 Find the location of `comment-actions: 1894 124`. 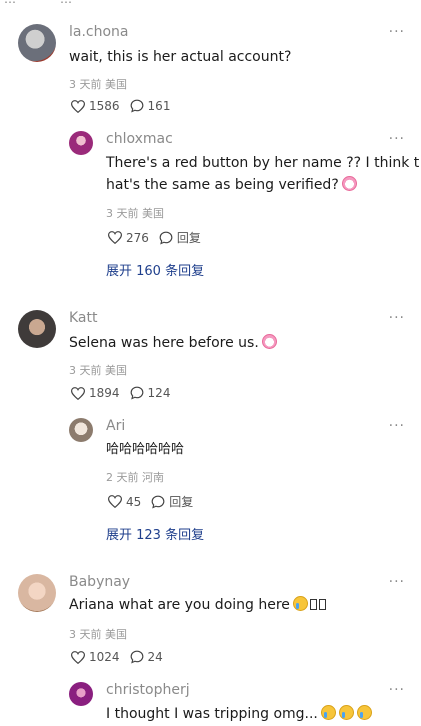

comment-actions: 1894 124 is located at coordinates (125, 393).